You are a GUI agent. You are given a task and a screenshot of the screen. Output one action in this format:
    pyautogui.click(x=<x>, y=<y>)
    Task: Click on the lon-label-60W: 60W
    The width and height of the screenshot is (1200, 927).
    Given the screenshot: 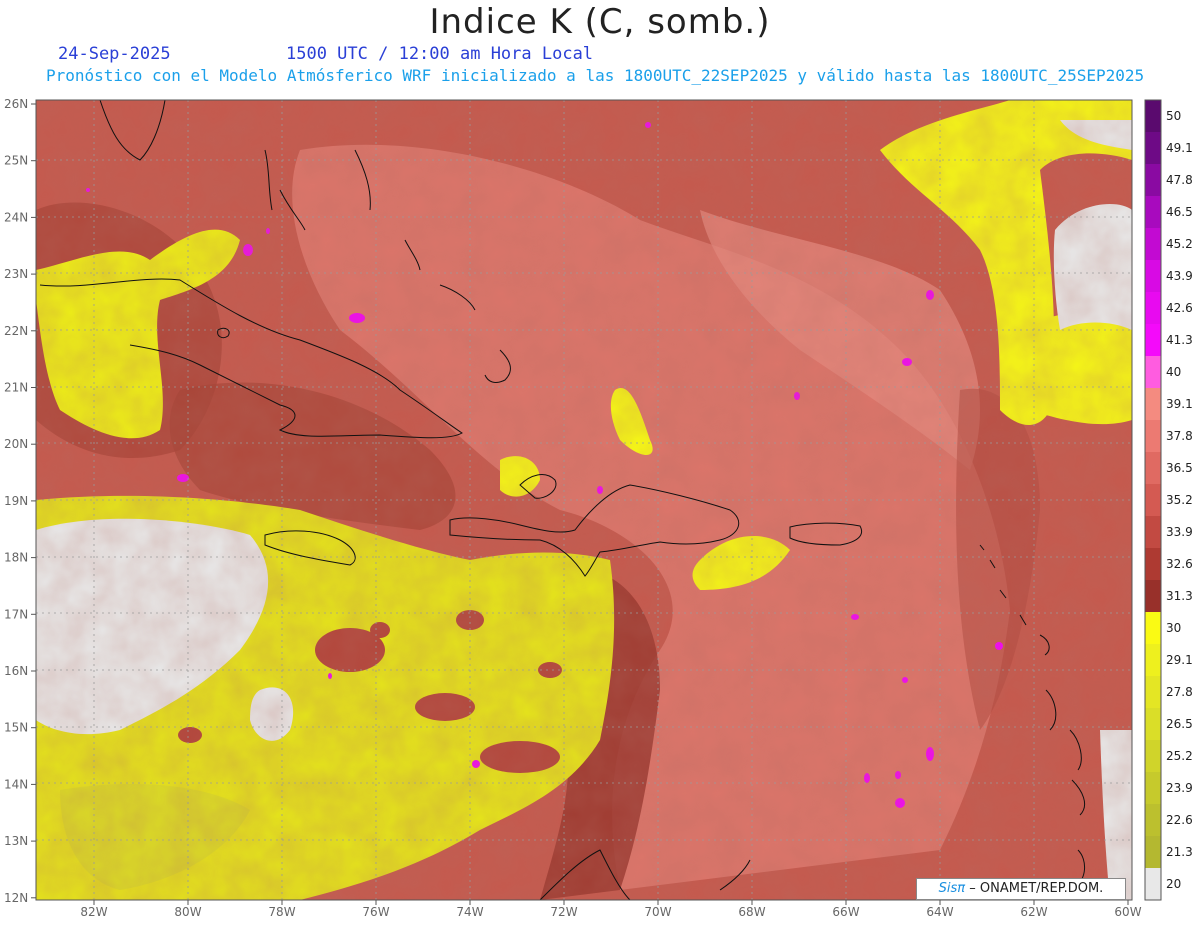 What is the action you would take?
    pyautogui.click(x=1127, y=912)
    